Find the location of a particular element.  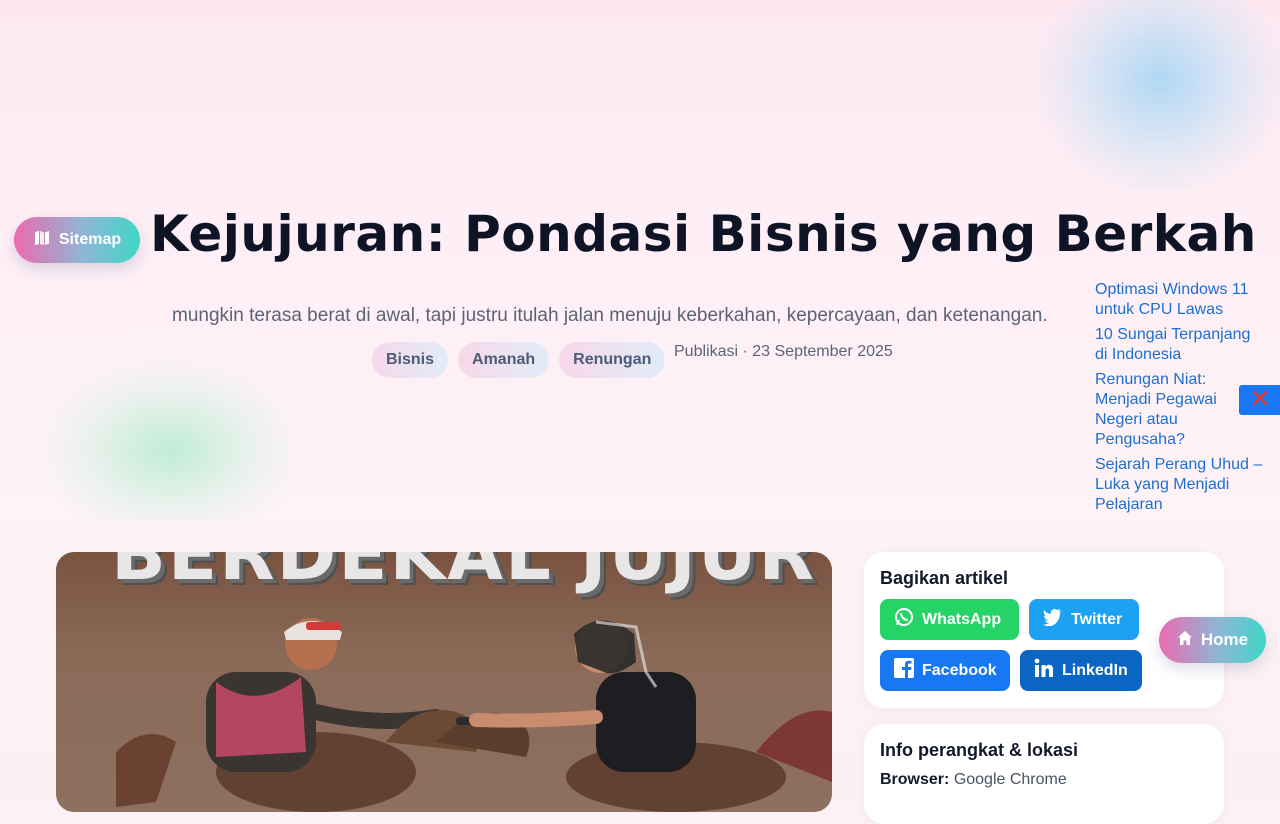

camel-race-illustration is located at coordinates (474, 715).